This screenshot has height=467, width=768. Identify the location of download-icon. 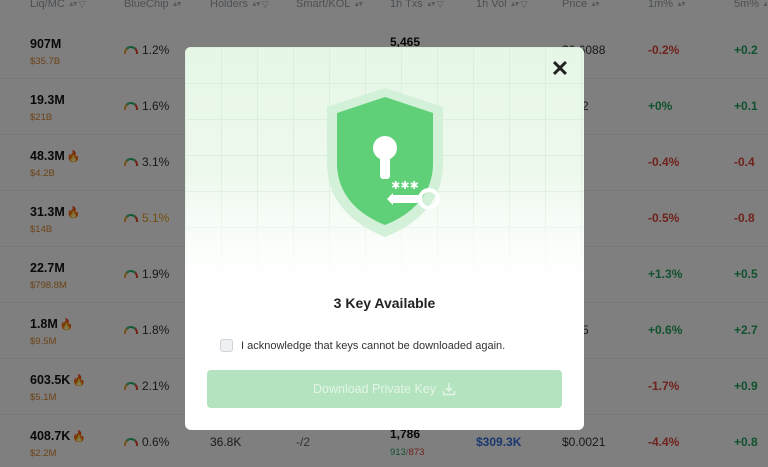
(449, 389).